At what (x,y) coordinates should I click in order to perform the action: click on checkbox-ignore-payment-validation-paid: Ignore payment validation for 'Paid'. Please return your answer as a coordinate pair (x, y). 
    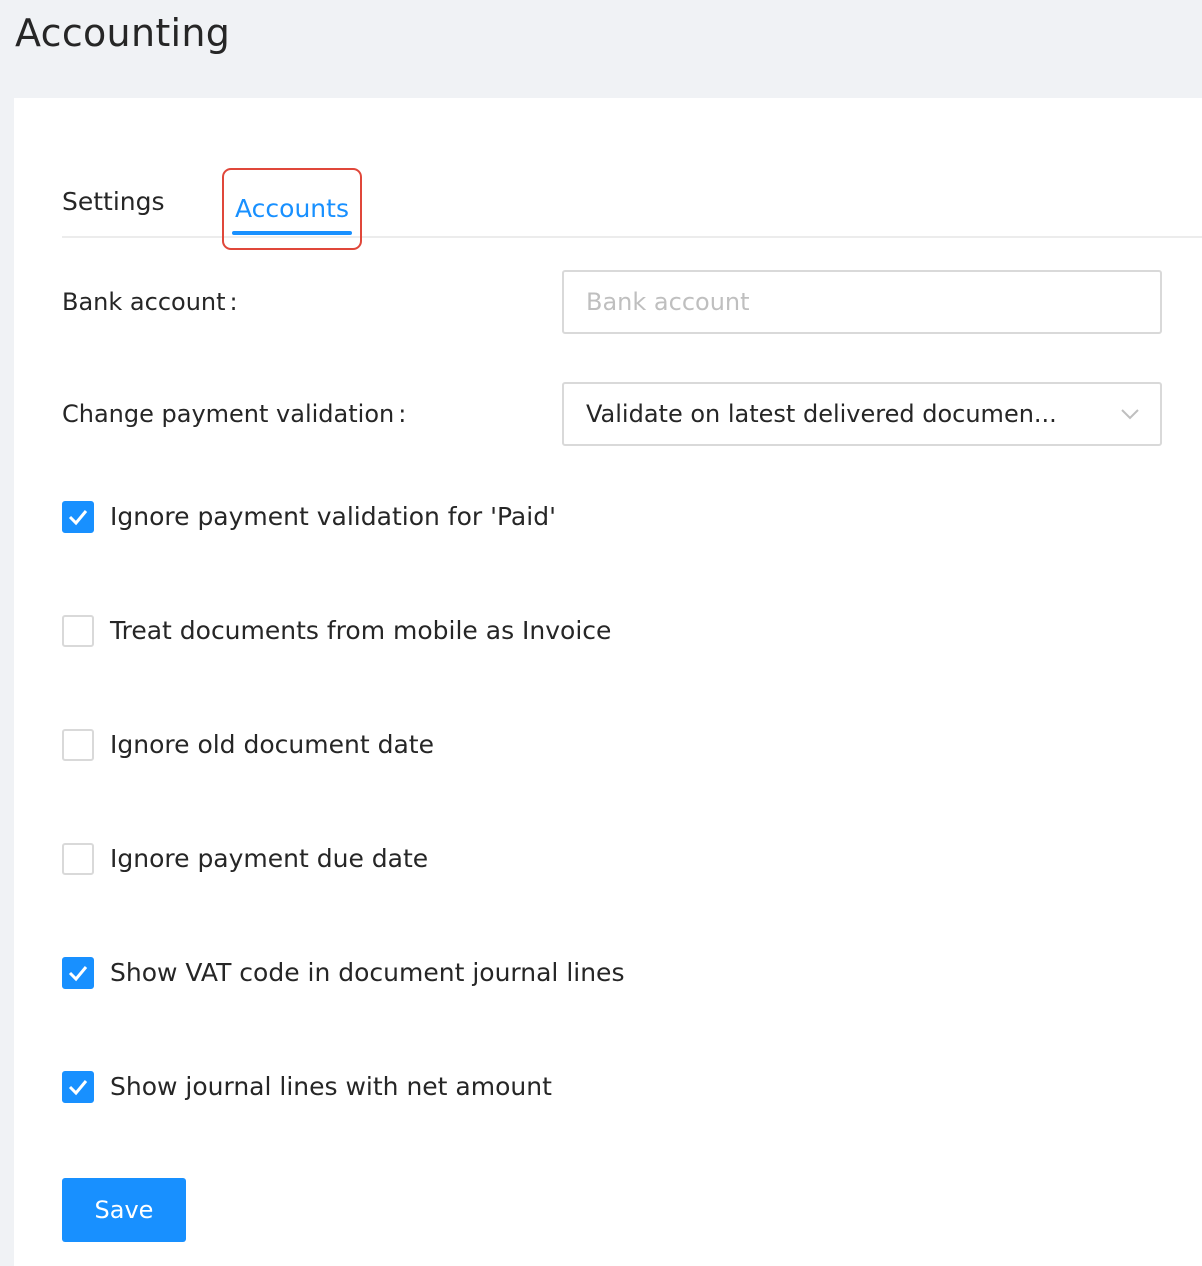
    Looking at the image, I should click on (462, 517).